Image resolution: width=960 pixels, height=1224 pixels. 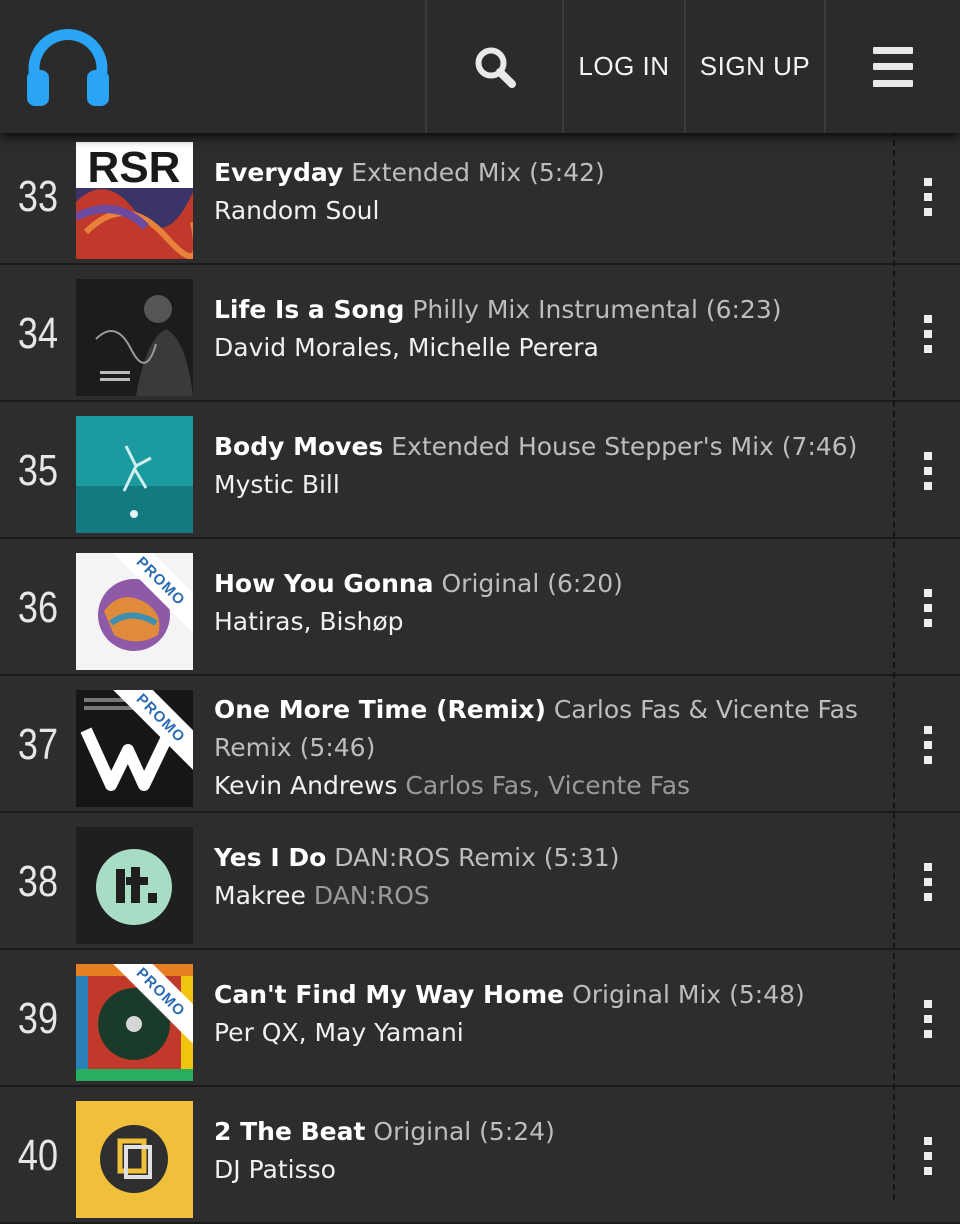 What do you see at coordinates (305, 785) in the screenshot?
I see `track-artists: Kevin Andrews` at bounding box center [305, 785].